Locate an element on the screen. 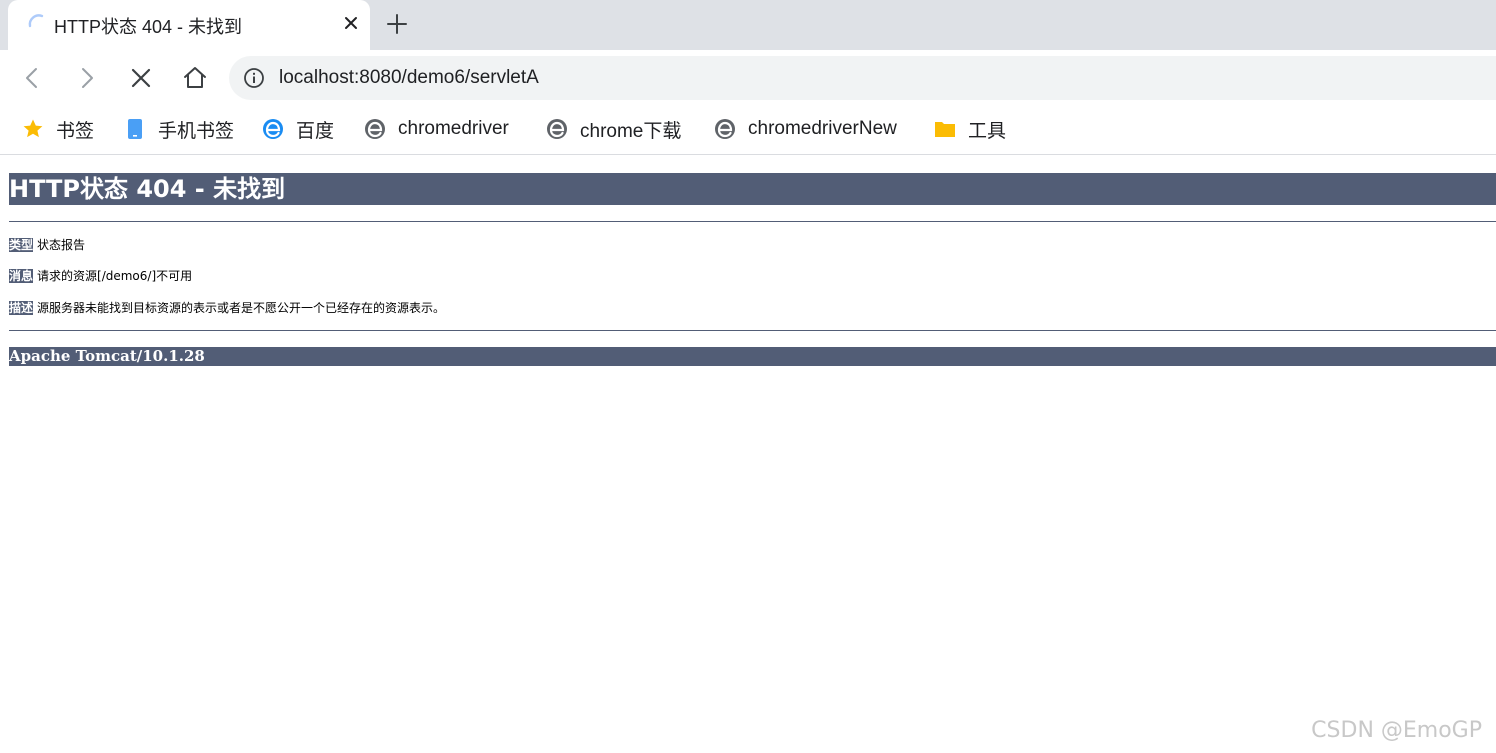 This screenshot has width=1496, height=753. bookmark-bookmarks: 书签 is located at coordinates (58, 129).